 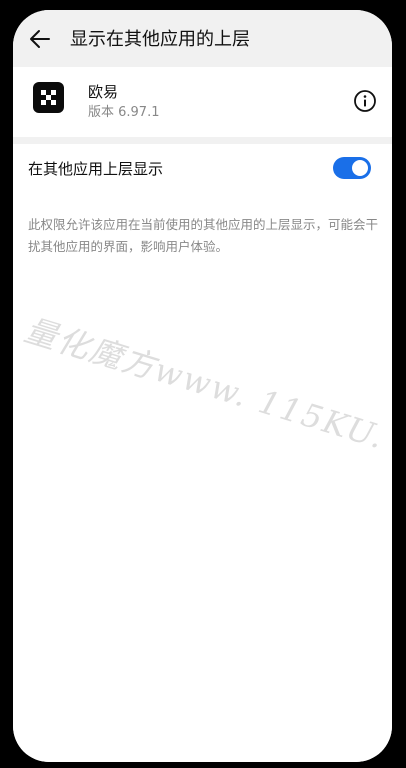 I want to click on app-info-card: 欧易 版本 6.97.1, so click(x=202, y=102).